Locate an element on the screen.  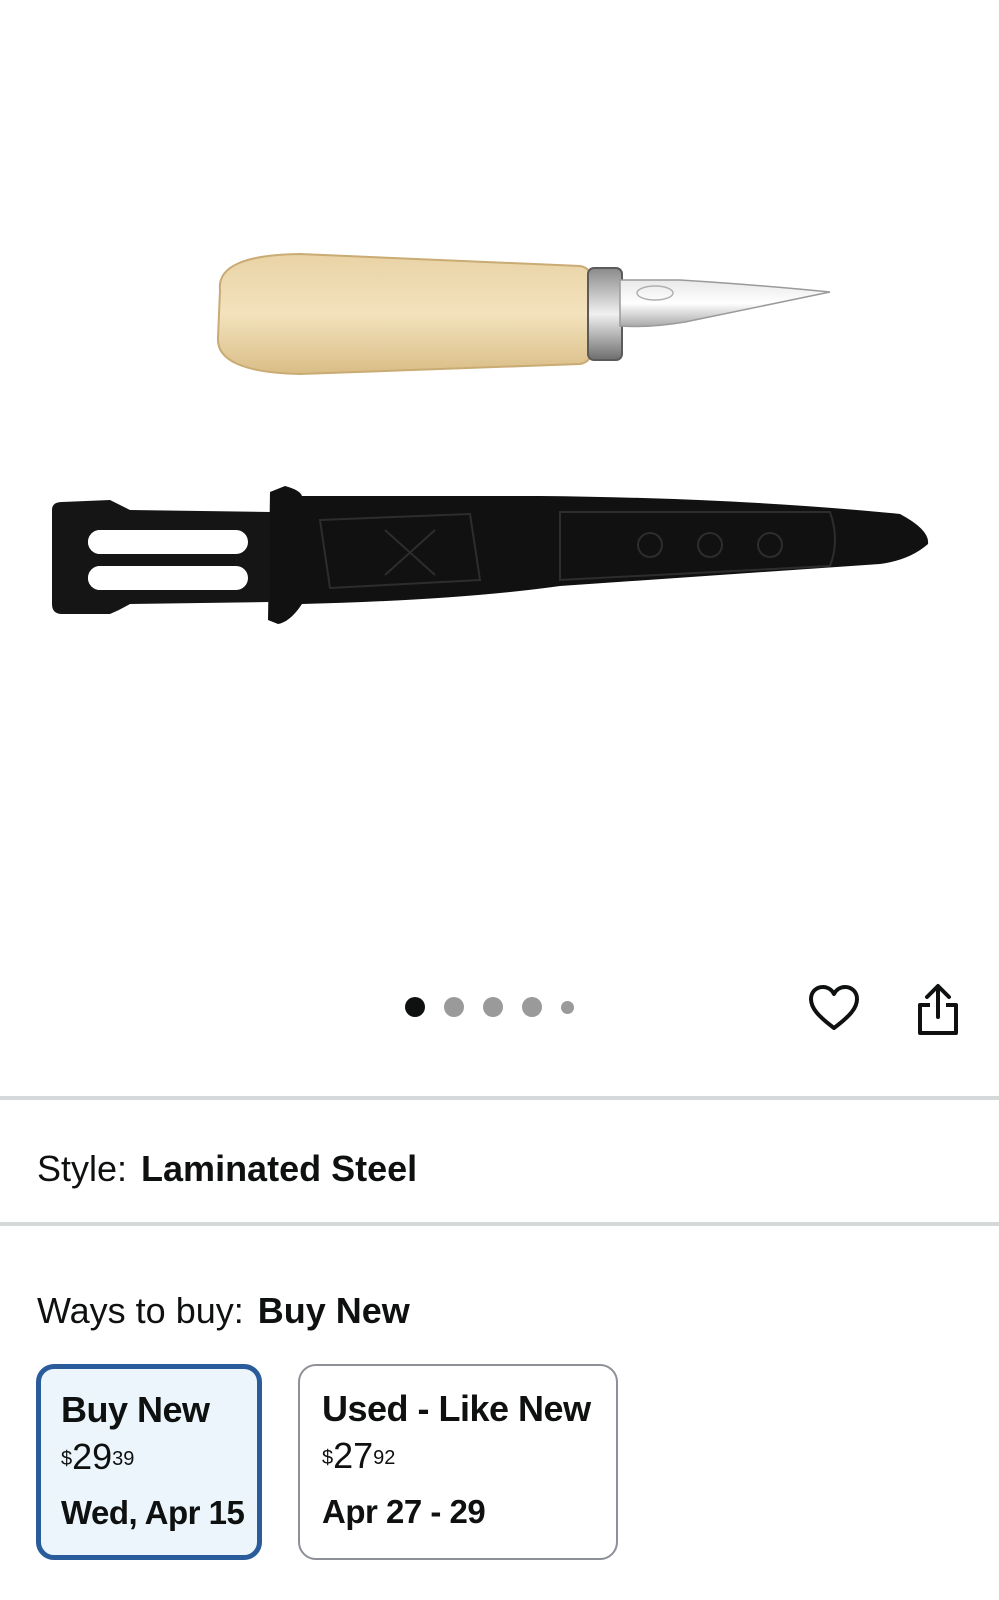
style-row: Style: Laminated Steel is located at coordinates (227, 1169).